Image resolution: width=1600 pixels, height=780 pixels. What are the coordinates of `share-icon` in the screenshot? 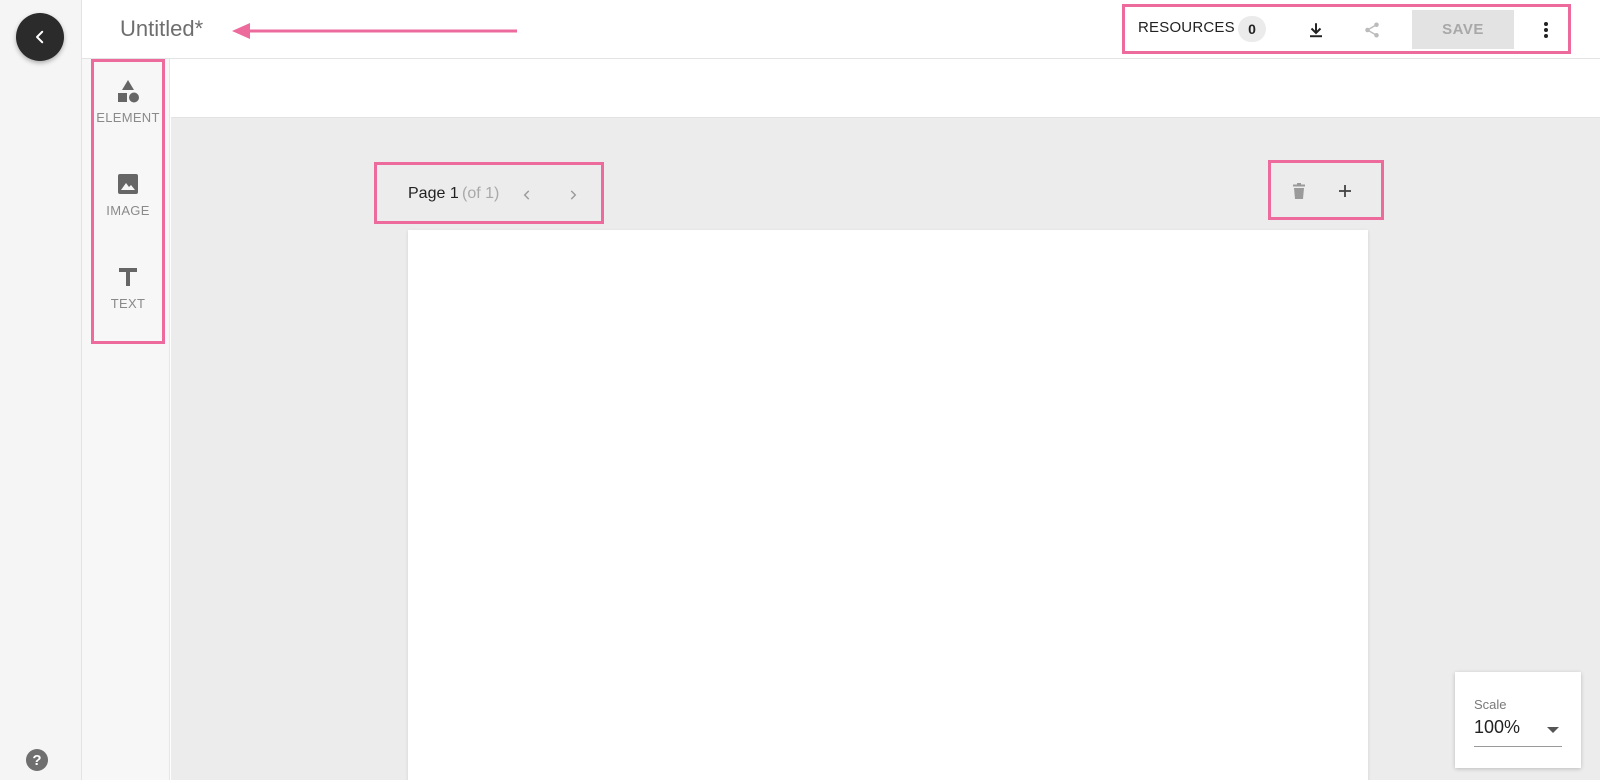 It's located at (1372, 30).